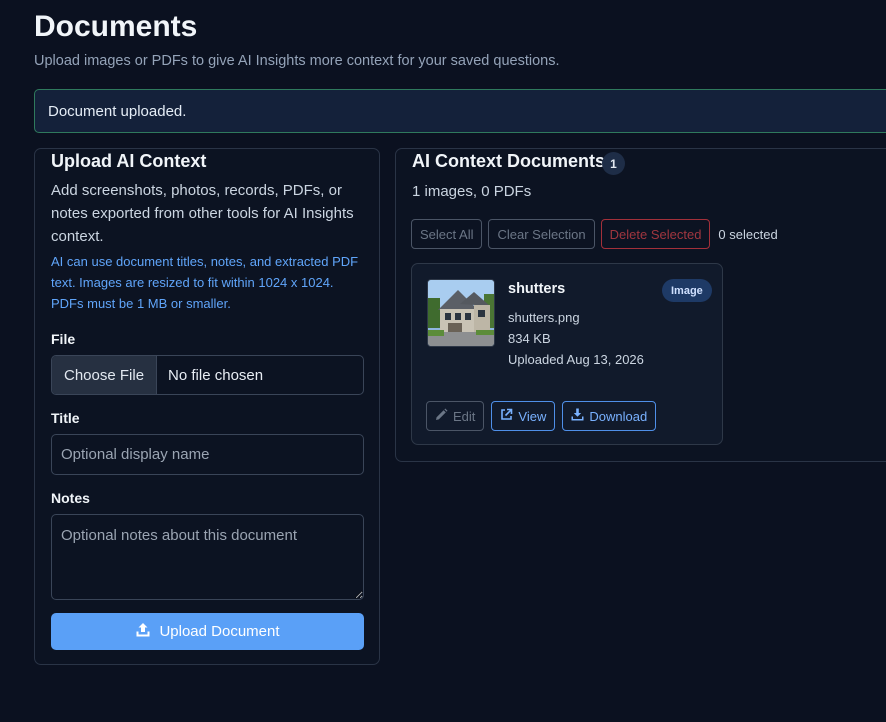 The height and width of the screenshot is (722, 886). What do you see at coordinates (216, 375) in the screenshot?
I see `file-status: No file chosen` at bounding box center [216, 375].